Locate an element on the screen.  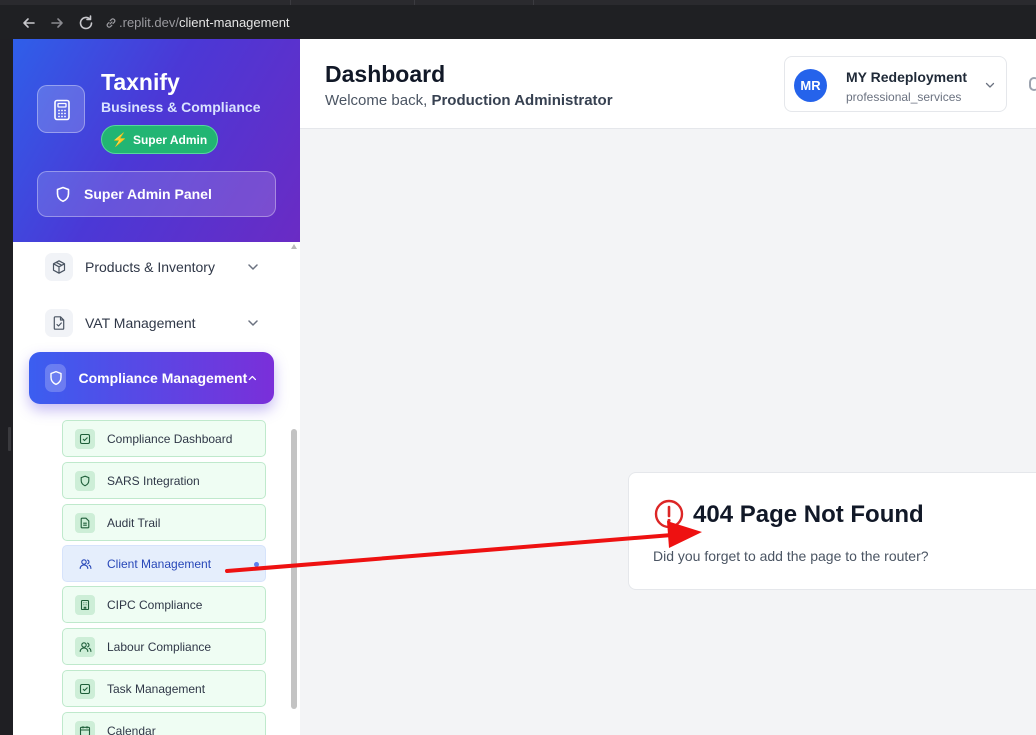
sidebar-item-compliance-management: Compliance Management is located at coordinates (151, 378).